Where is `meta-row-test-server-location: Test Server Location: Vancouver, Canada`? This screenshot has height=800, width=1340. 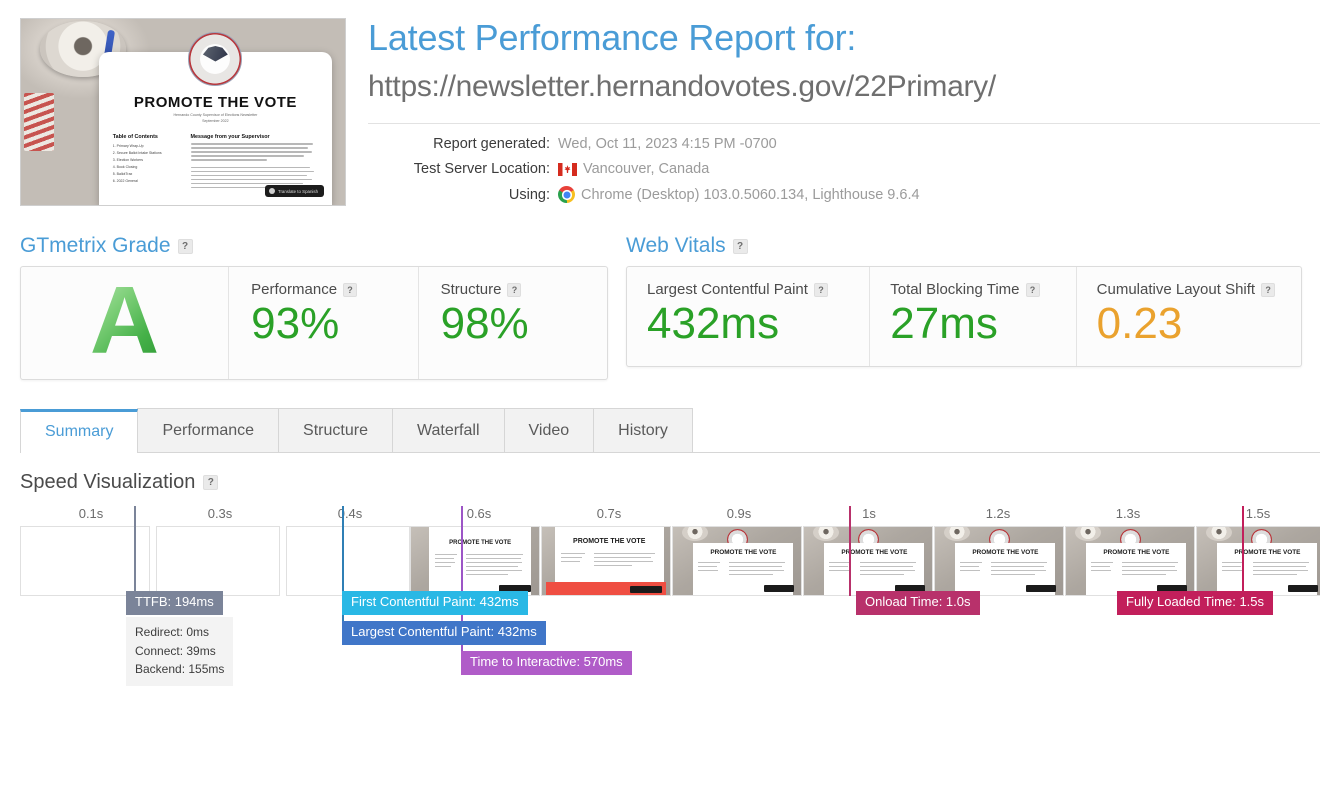
meta-row-test-server-location: Test Server Location: Vancouver, Canada is located at coordinates (844, 169).